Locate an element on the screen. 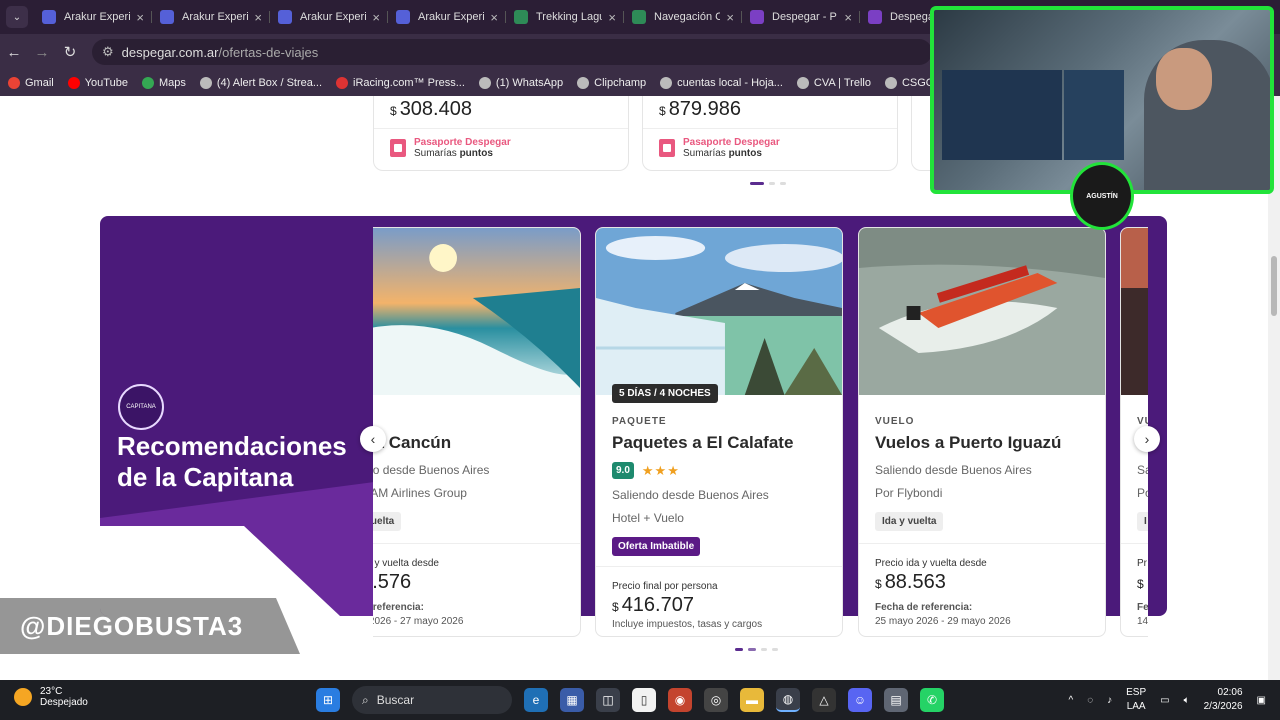  reference-date-label: a de referencia: is located at coordinates (398, 607).